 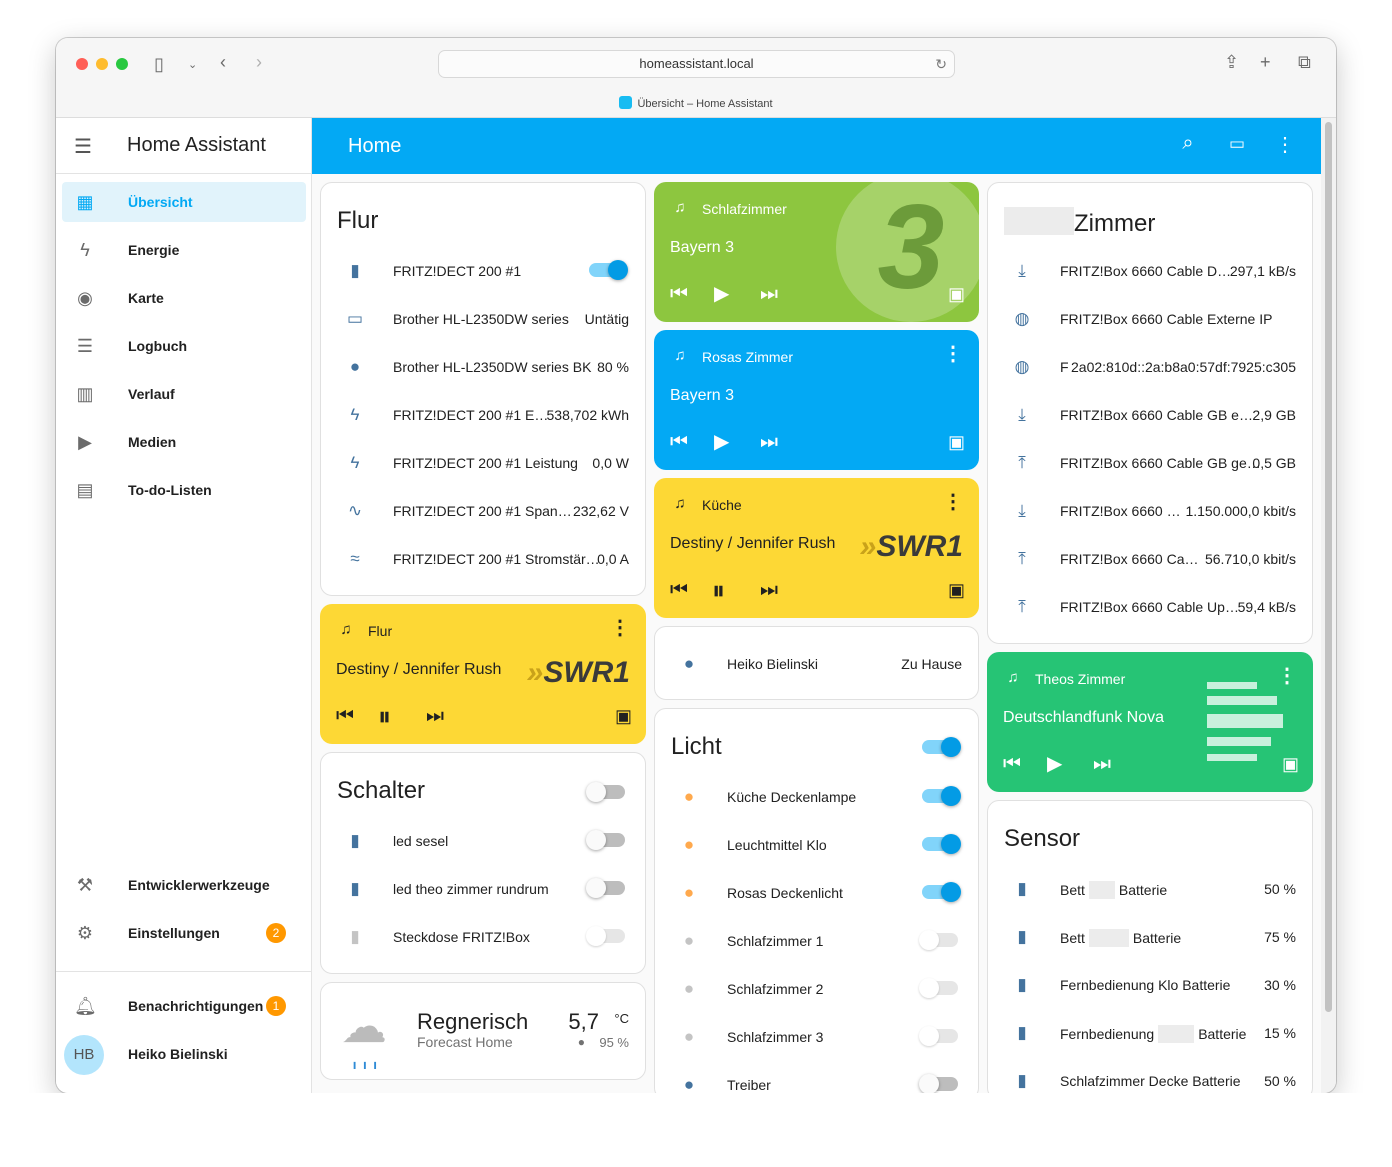 I want to click on minimize-window-button, so click(x=102, y=64).